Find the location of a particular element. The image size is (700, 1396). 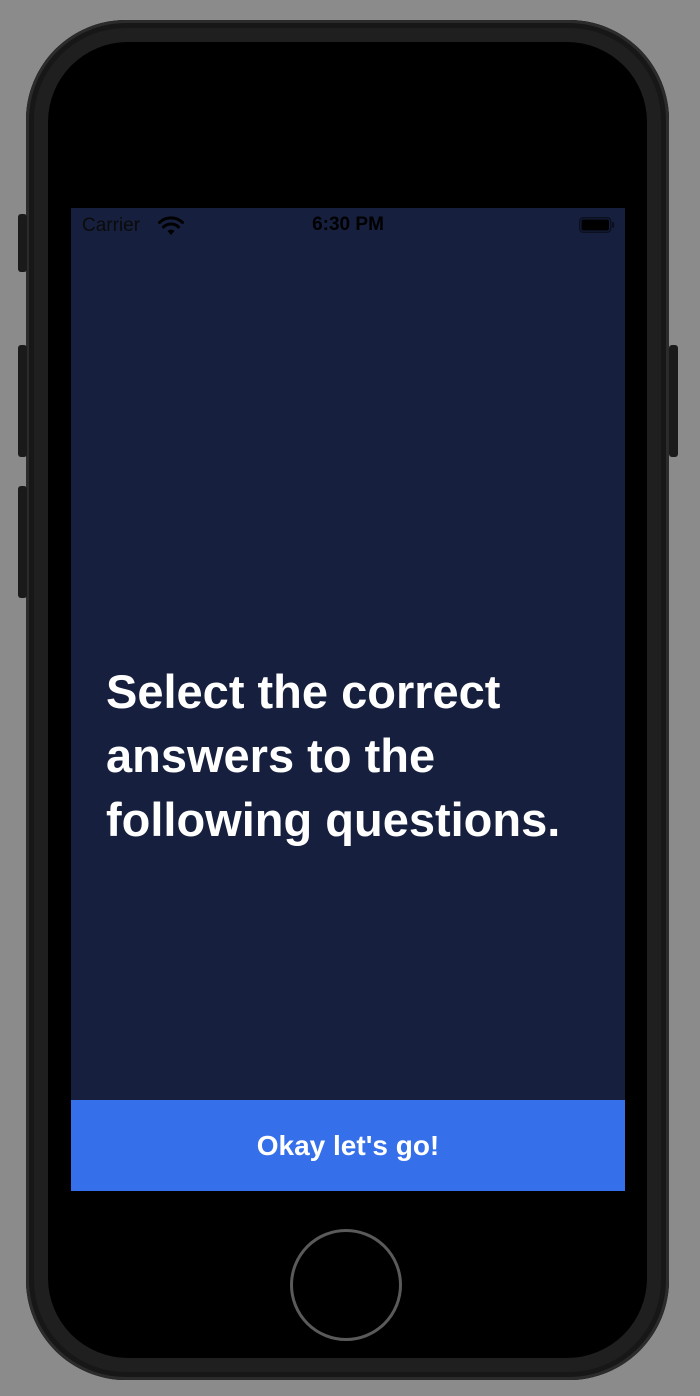

battery-icon is located at coordinates (597, 225).